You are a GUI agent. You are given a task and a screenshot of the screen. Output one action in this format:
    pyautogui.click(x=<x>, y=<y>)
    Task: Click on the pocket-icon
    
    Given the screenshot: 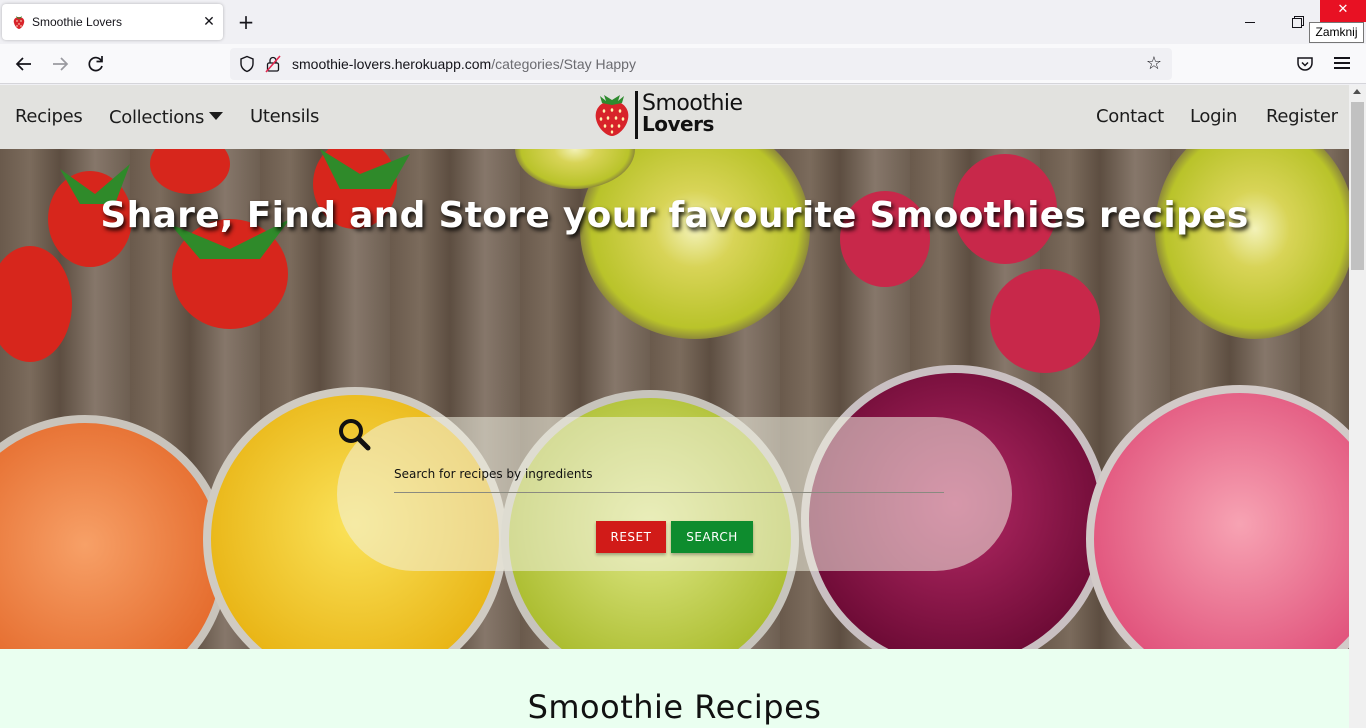 What is the action you would take?
    pyautogui.click(x=1305, y=64)
    